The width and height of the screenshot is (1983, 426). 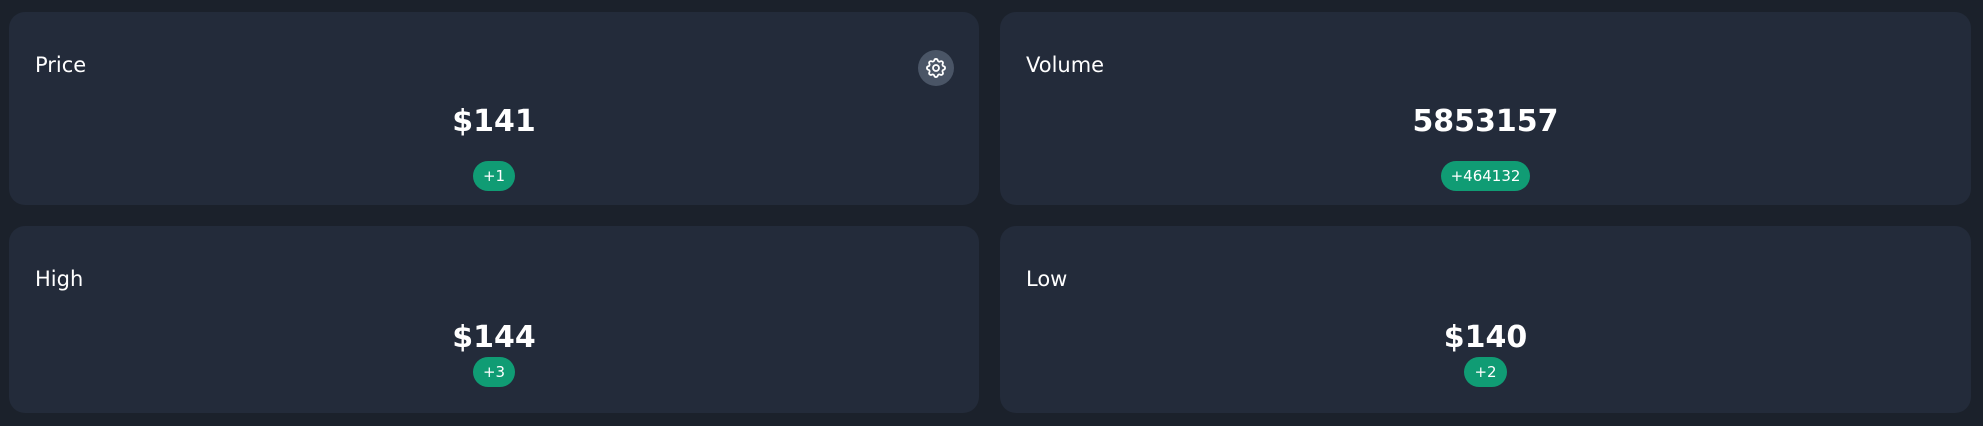 I want to click on low-change-badge: +2, so click(x=1485, y=372).